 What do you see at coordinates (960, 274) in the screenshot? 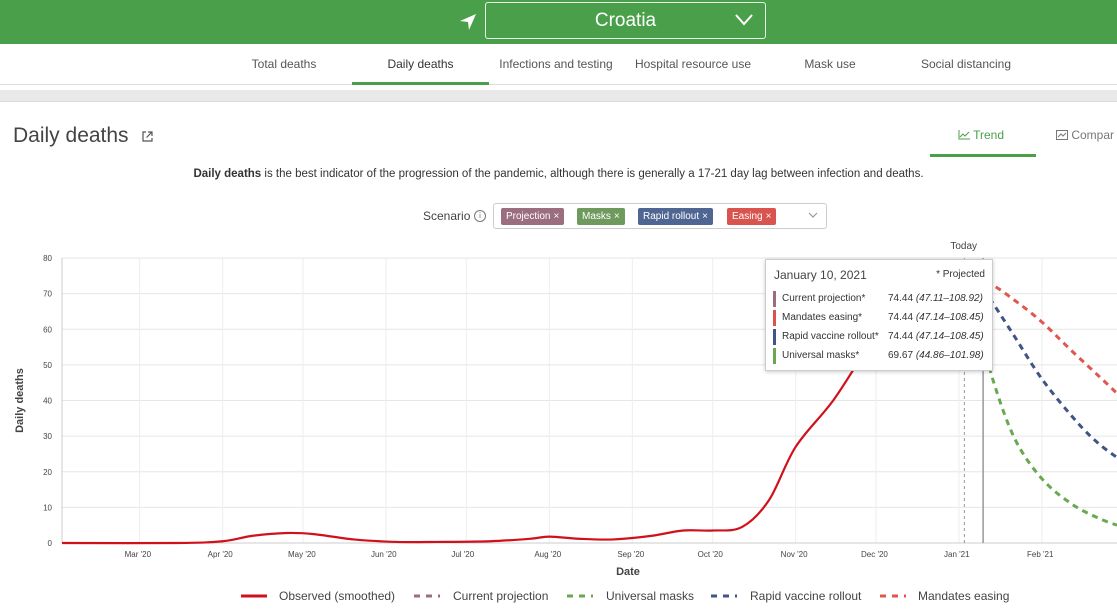
I see `tooltip-projected-note: * Projected` at bounding box center [960, 274].